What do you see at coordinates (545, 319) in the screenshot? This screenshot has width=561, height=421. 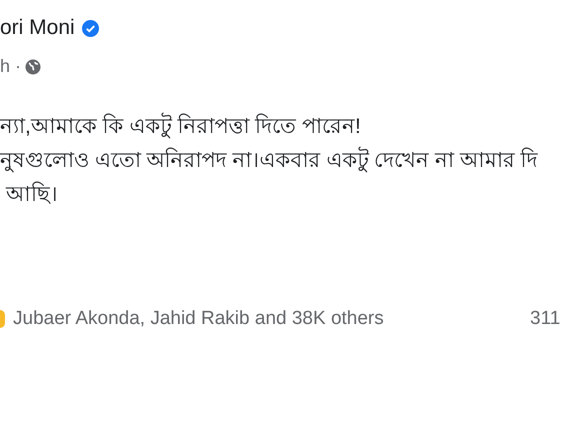 I see `comment-count: 311` at bounding box center [545, 319].